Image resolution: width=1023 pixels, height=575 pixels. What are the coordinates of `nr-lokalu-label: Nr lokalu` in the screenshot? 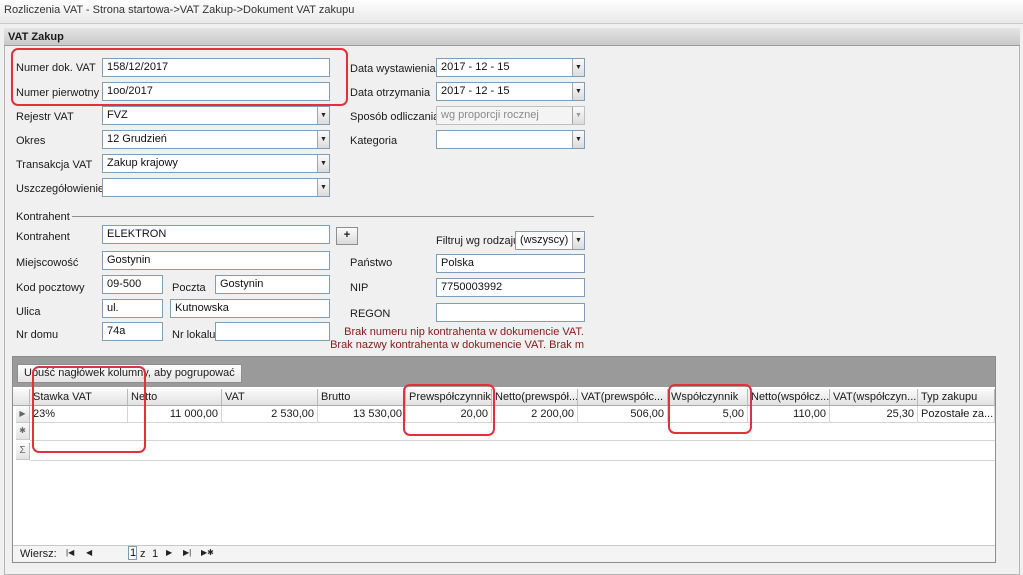 It's located at (194, 335).